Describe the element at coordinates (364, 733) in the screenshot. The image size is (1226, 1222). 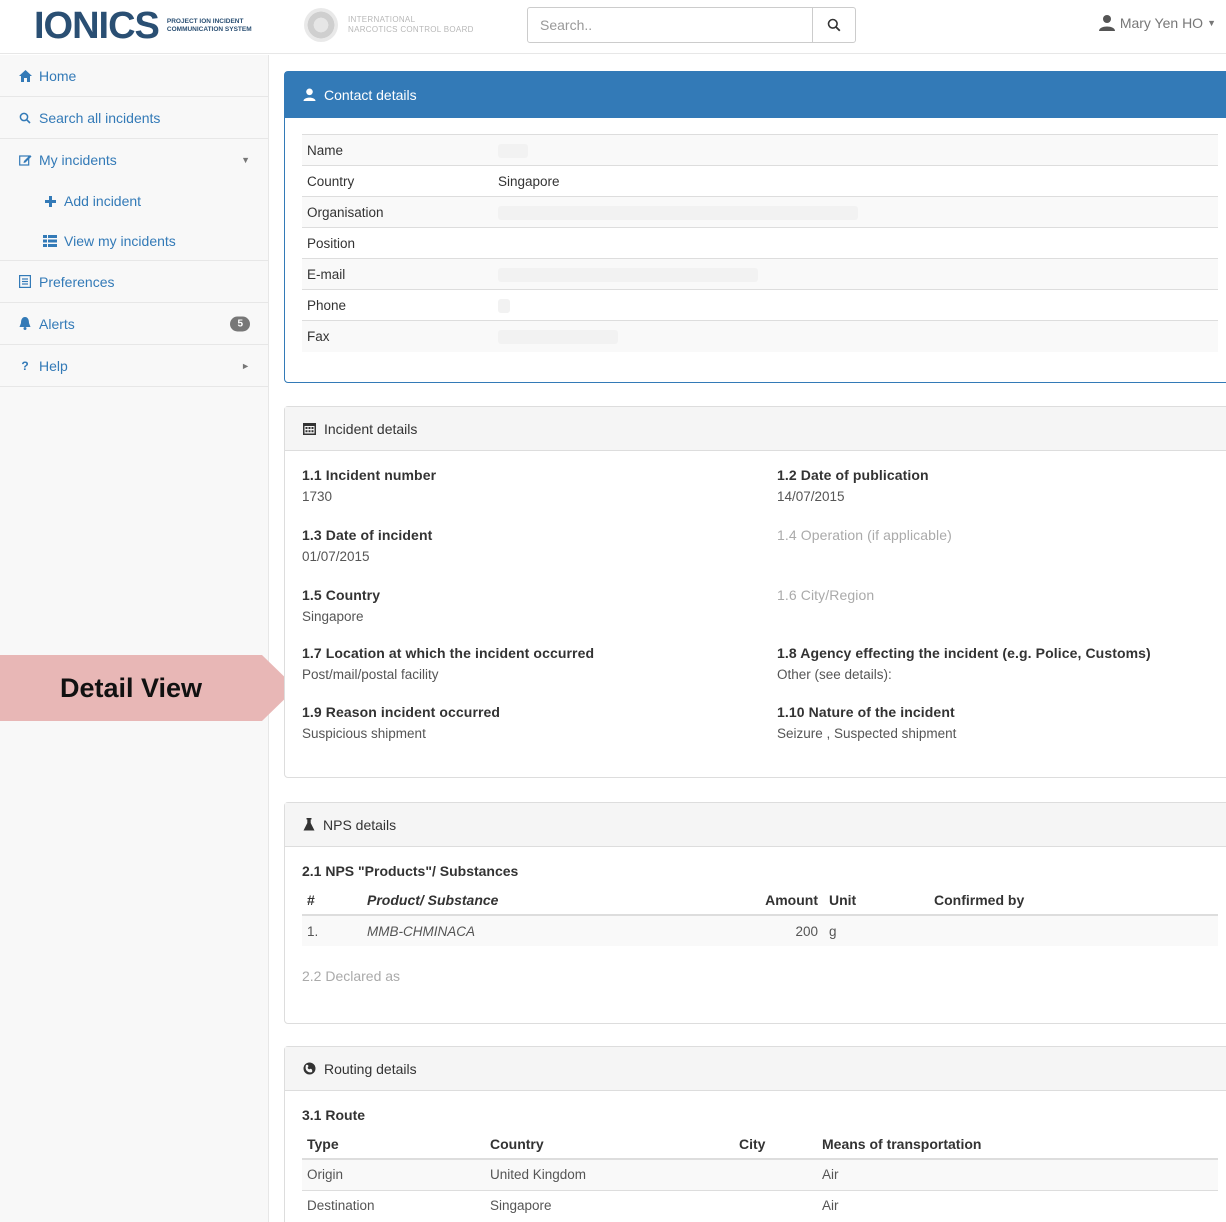
I see `field-value: Suspicious shipment` at that location.